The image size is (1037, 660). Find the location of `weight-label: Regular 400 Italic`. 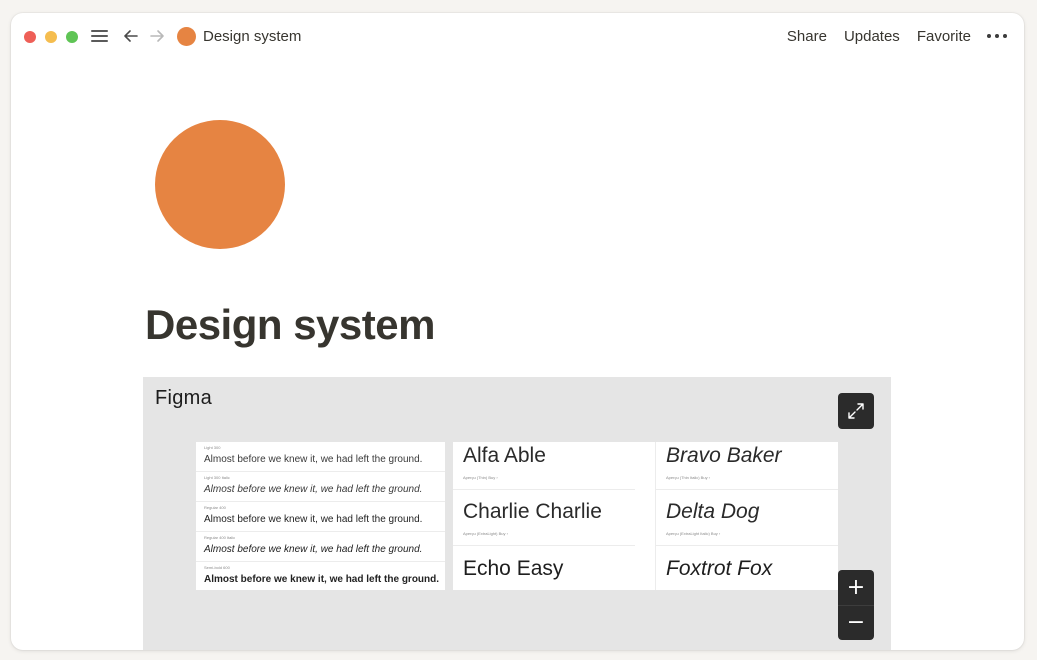

weight-label: Regular 400 Italic is located at coordinates (220, 537).